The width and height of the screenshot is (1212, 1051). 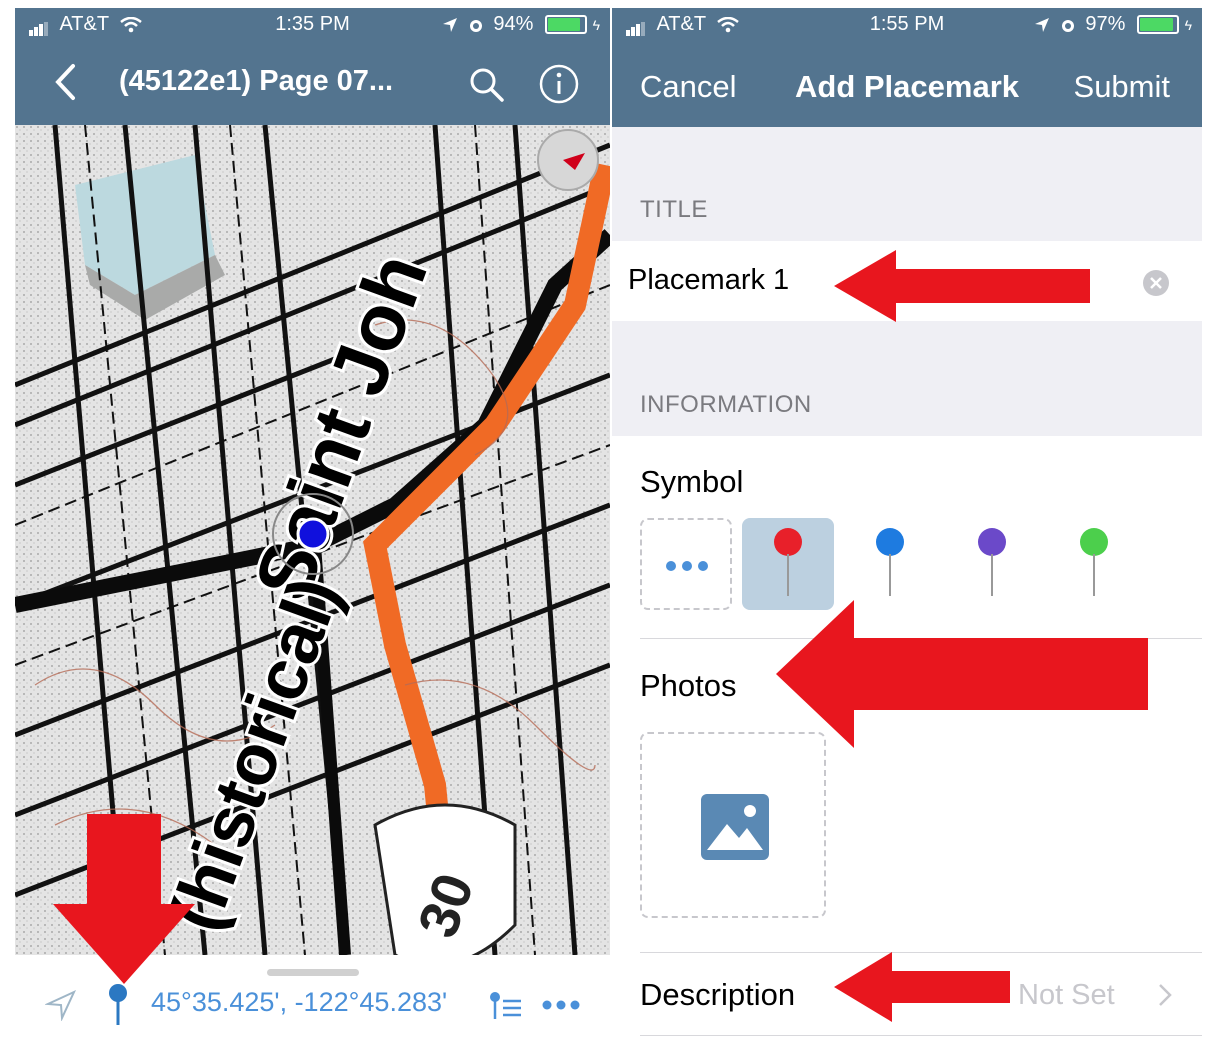 I want to click on annotation-arrow-photos, so click(x=962, y=674).